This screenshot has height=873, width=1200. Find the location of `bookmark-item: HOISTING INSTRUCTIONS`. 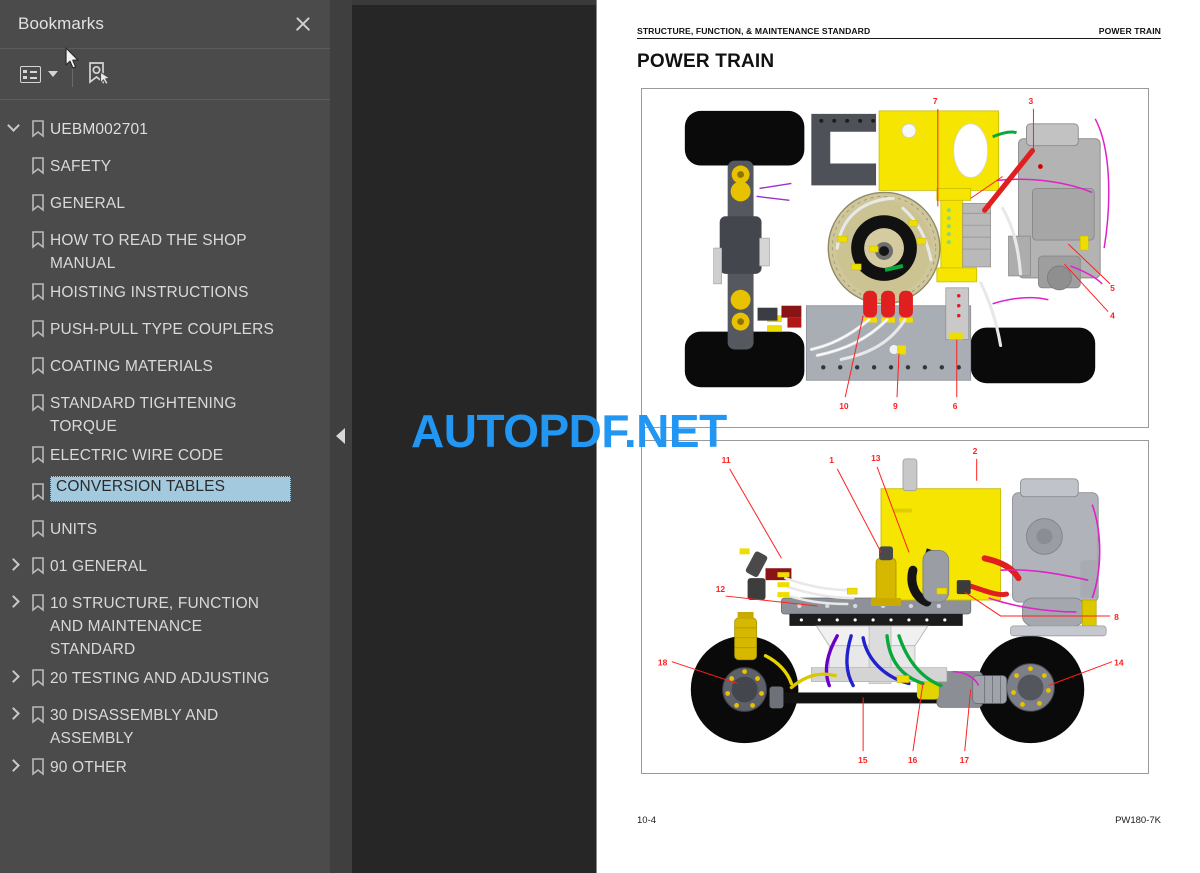

bookmark-item: HOISTING INSTRUCTIONS is located at coordinates (165, 293).